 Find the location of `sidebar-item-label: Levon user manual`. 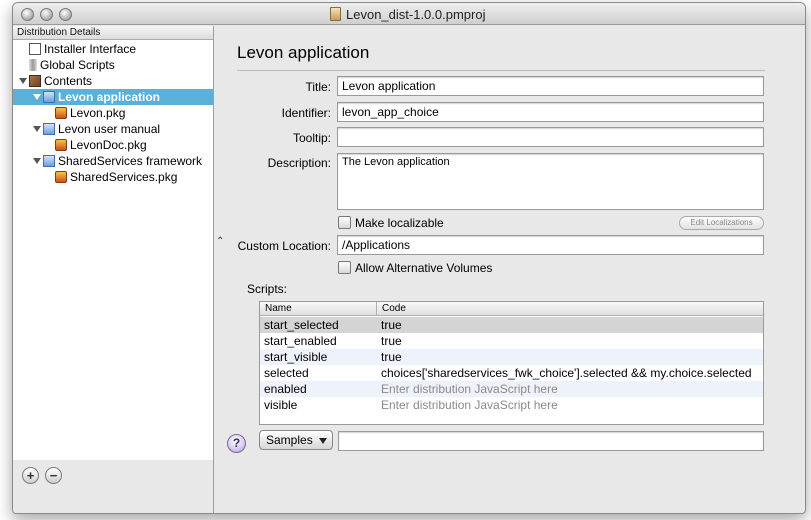

sidebar-item-label: Levon user manual is located at coordinates (109, 129).